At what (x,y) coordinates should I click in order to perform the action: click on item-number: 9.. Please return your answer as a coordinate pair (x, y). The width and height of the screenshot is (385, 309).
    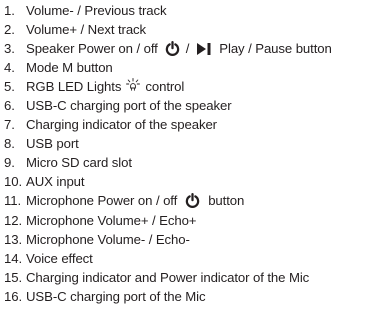
    Looking at the image, I should click on (9, 163).